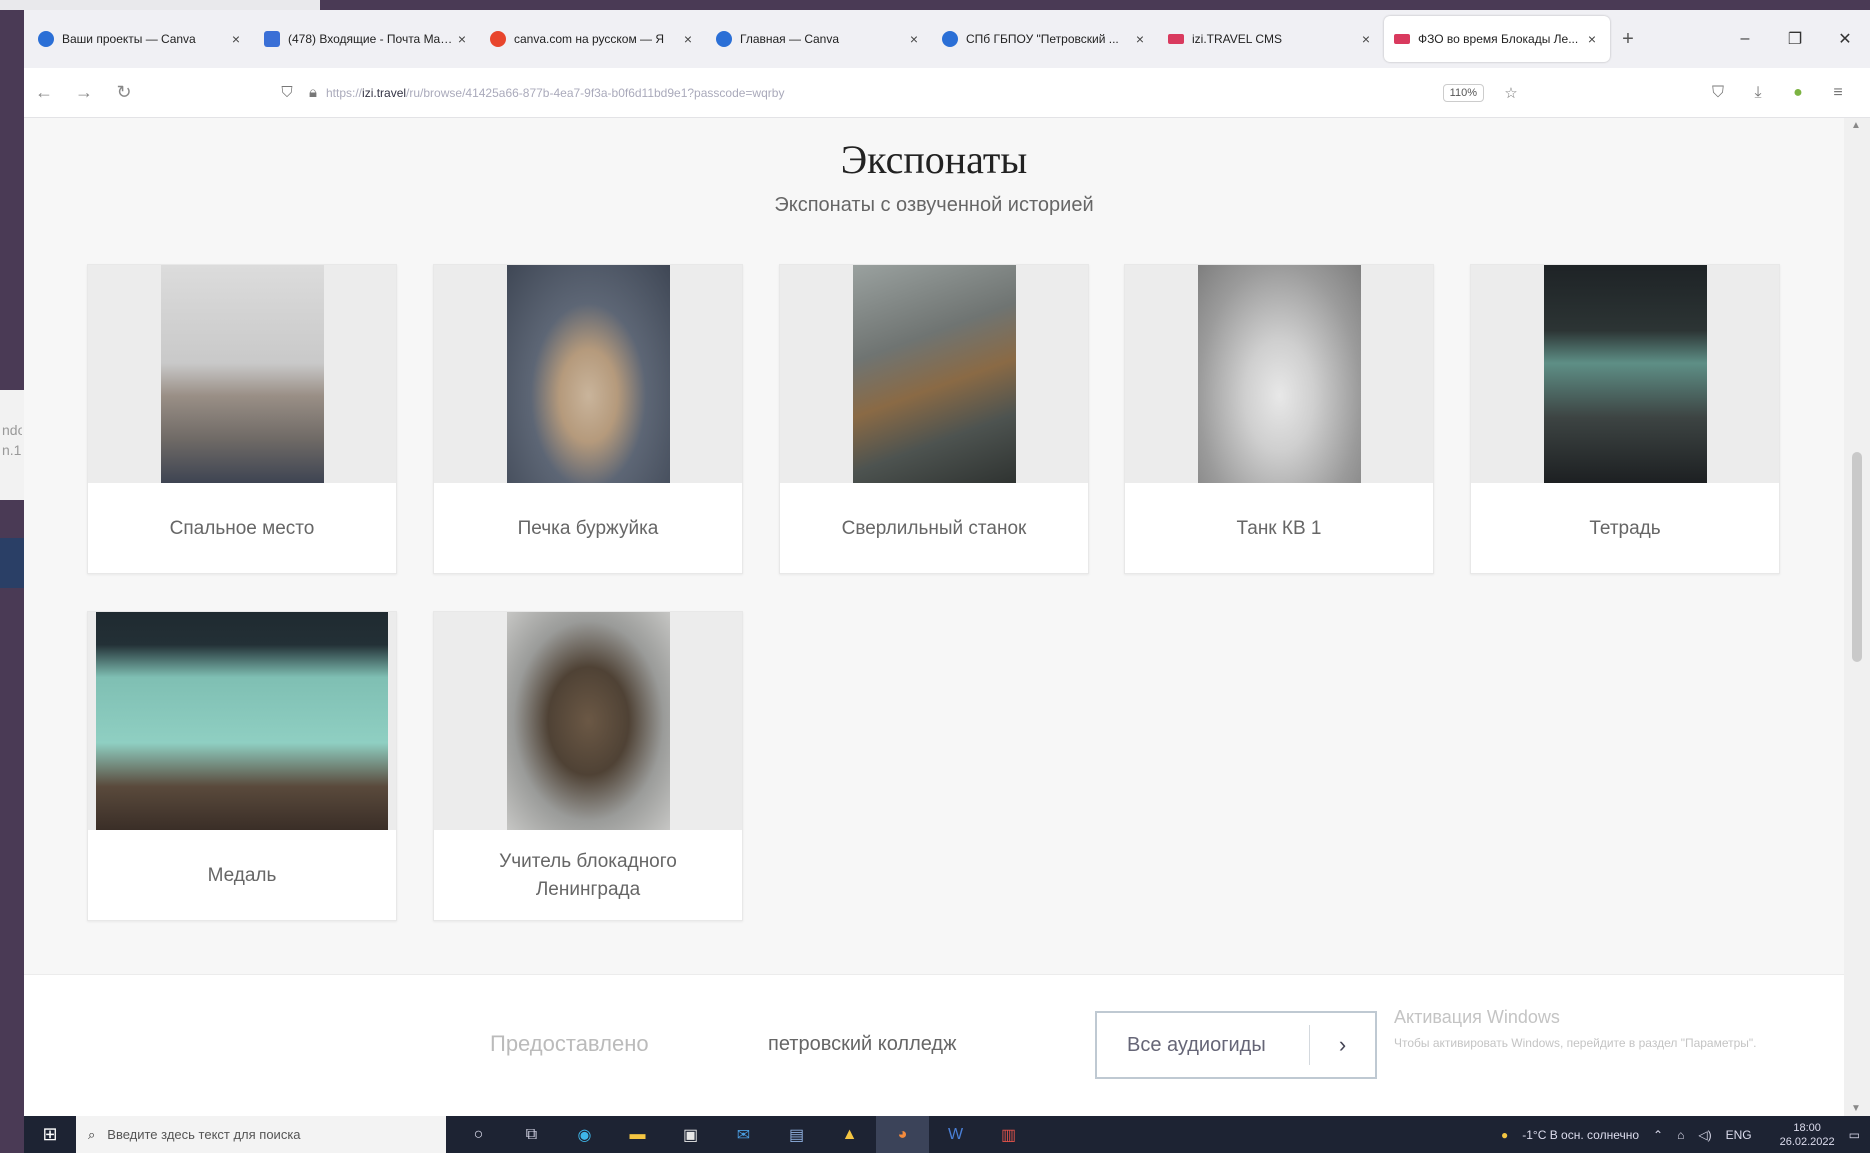  What do you see at coordinates (12, 445) in the screenshot?
I see `background-window-fragment: ndo n.1` at bounding box center [12, 445].